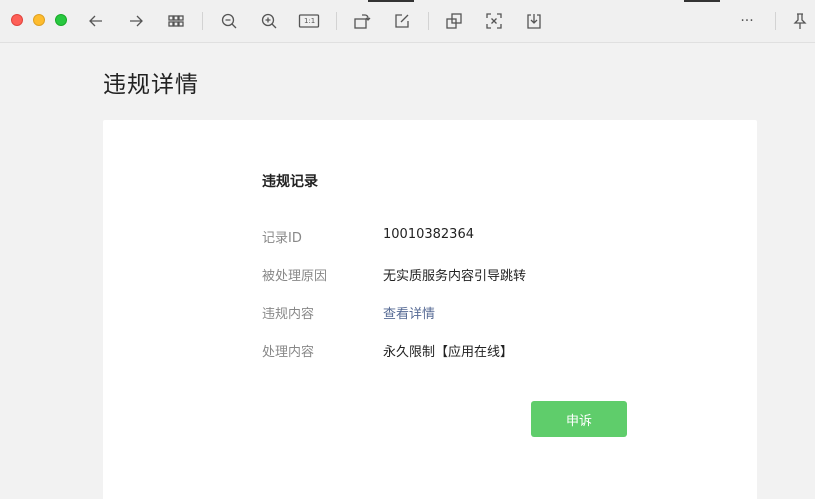 Image resolution: width=815 pixels, height=499 pixels. Describe the element at coordinates (391, 1) in the screenshot. I see `tab-indicator` at that location.